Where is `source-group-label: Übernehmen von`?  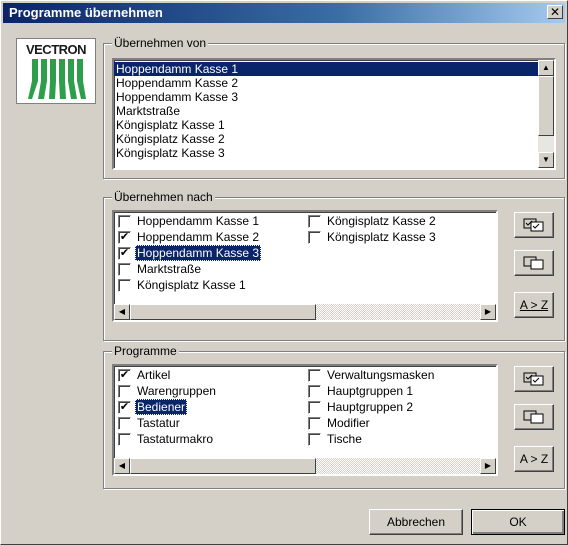 source-group-label: Übernehmen von is located at coordinates (160, 43).